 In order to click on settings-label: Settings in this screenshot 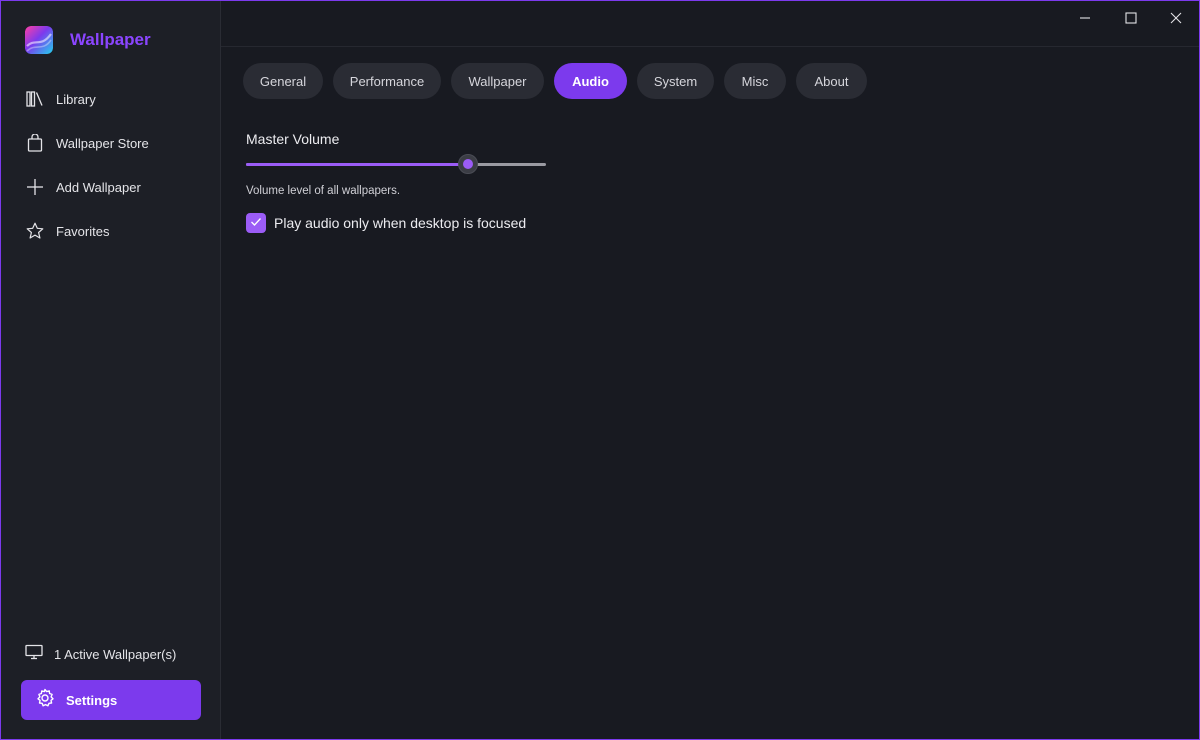, I will do `click(92, 700)`.